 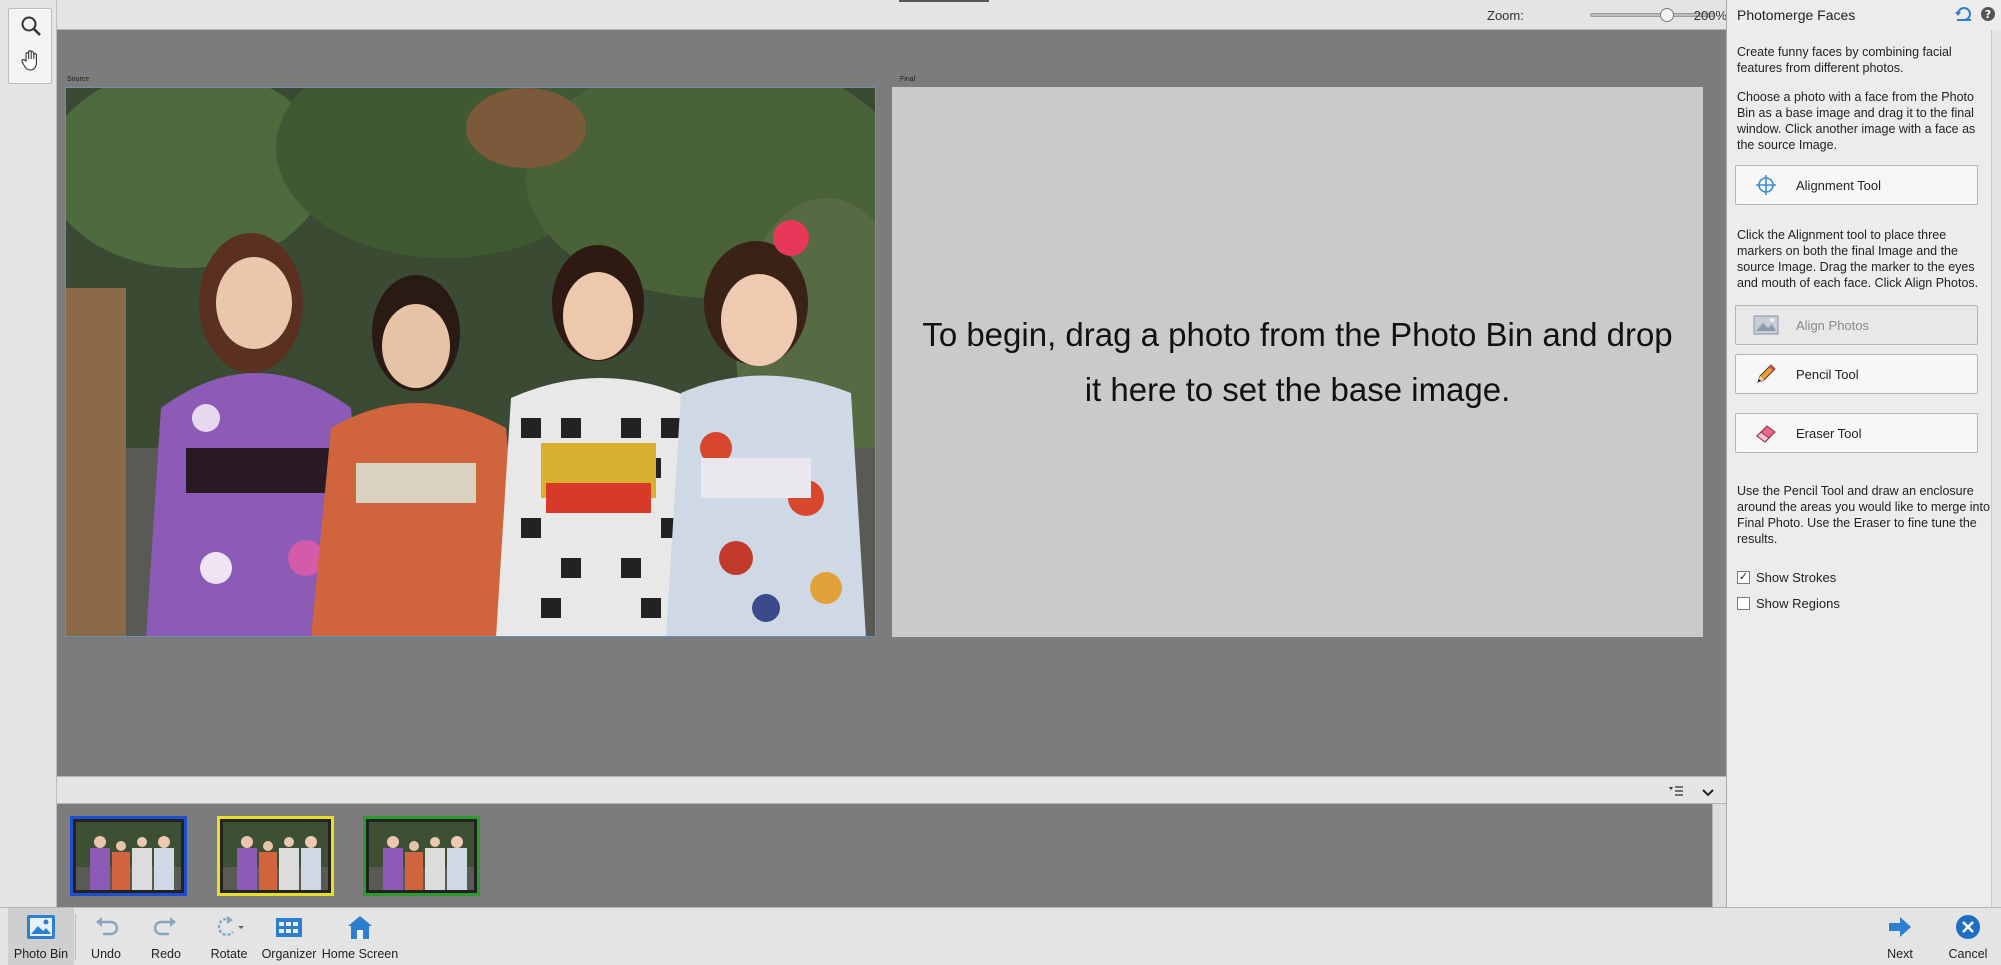 I want to click on redo-icon, so click(x=166, y=927).